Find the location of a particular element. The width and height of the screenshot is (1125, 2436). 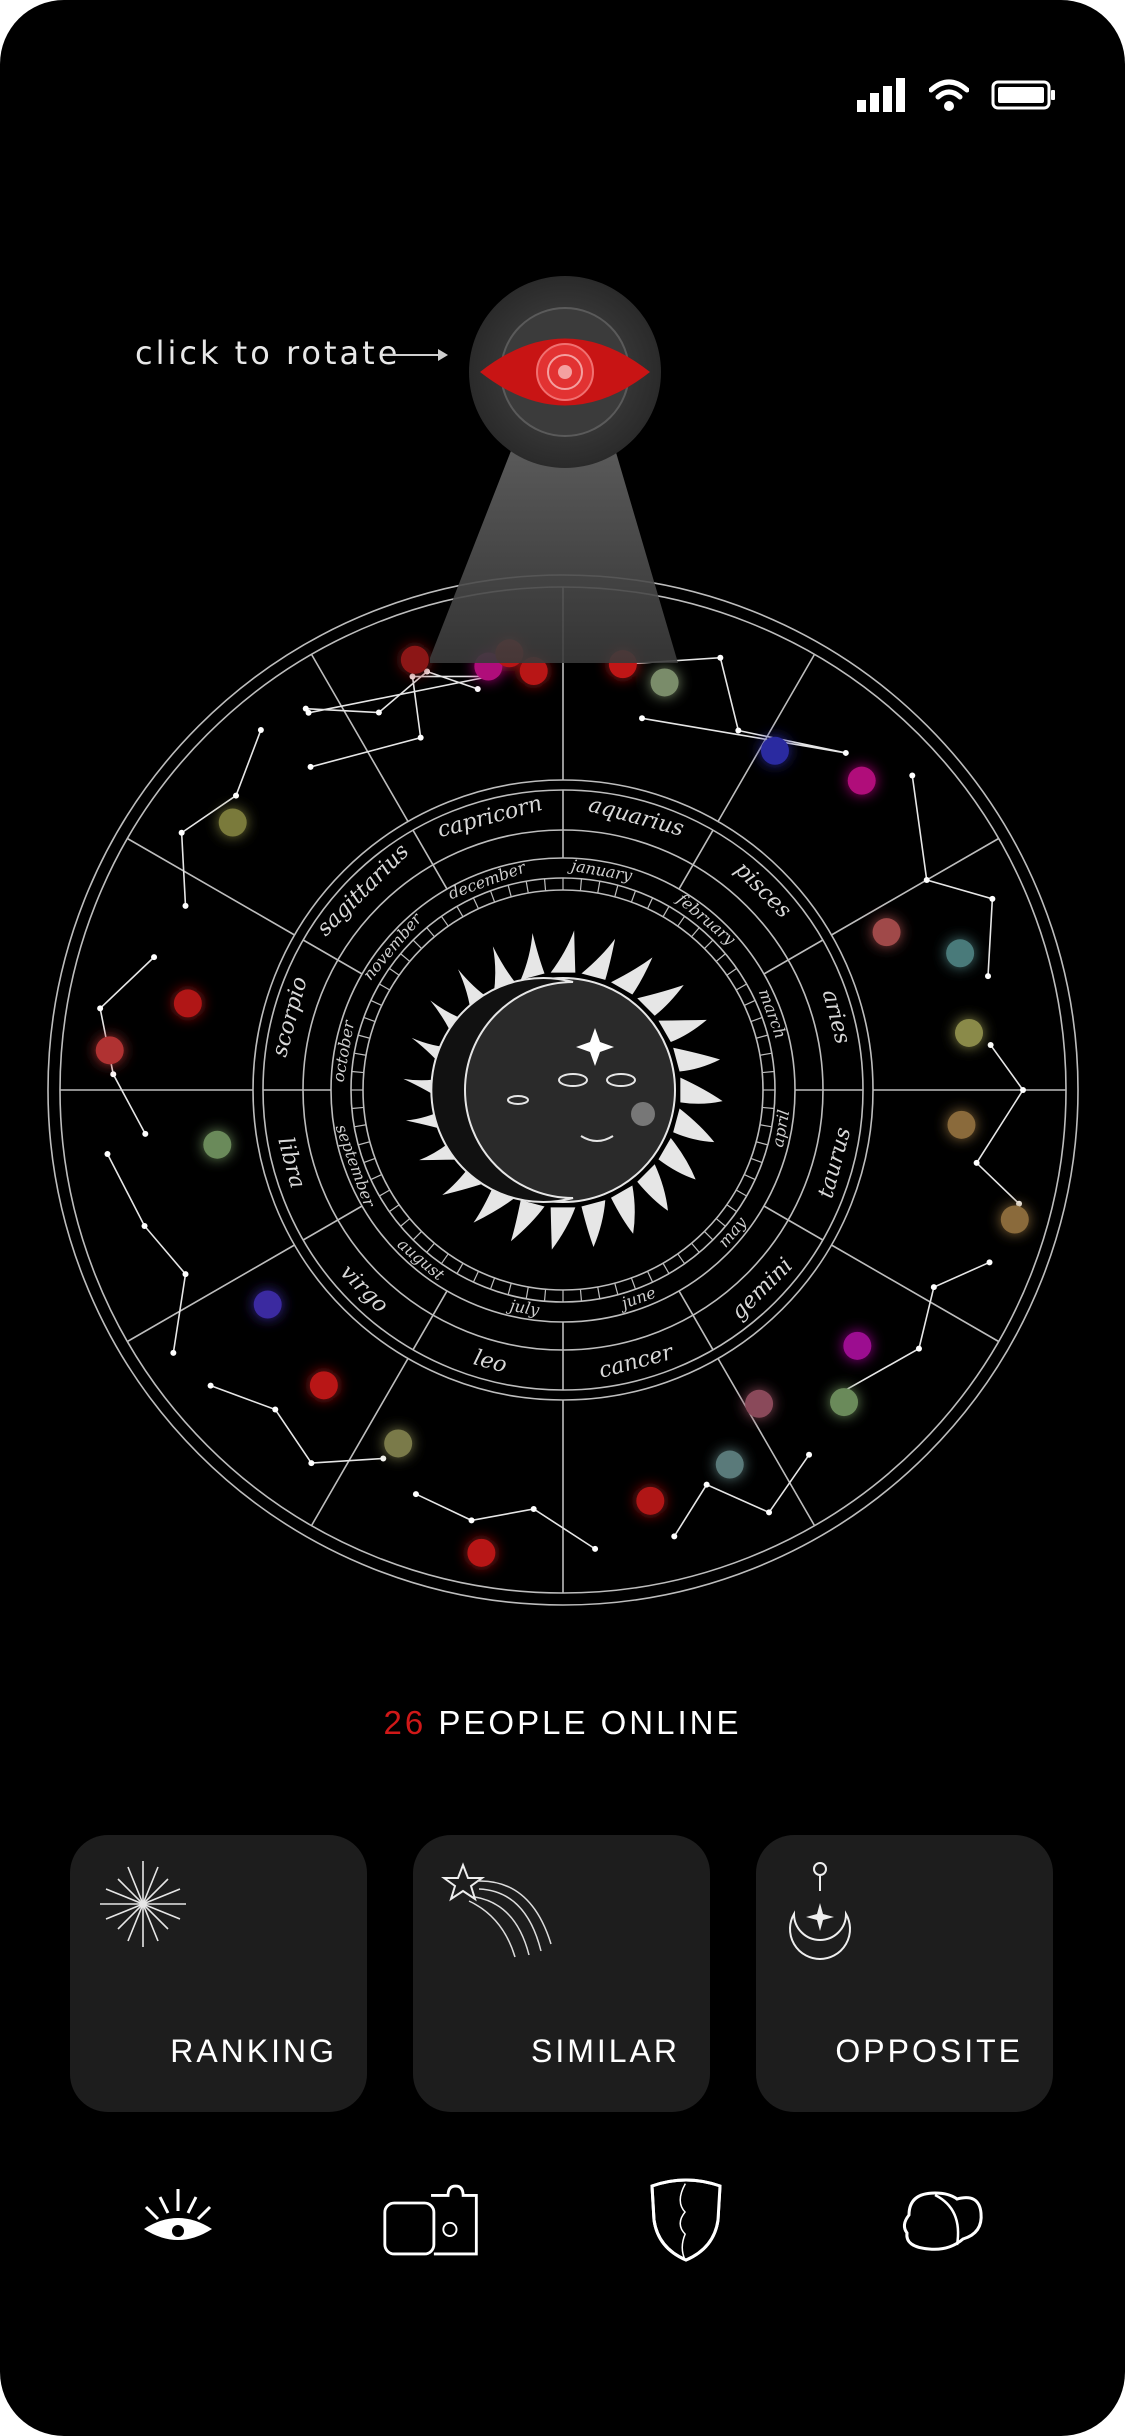

constellation-taurus is located at coordinates (913, 1328).